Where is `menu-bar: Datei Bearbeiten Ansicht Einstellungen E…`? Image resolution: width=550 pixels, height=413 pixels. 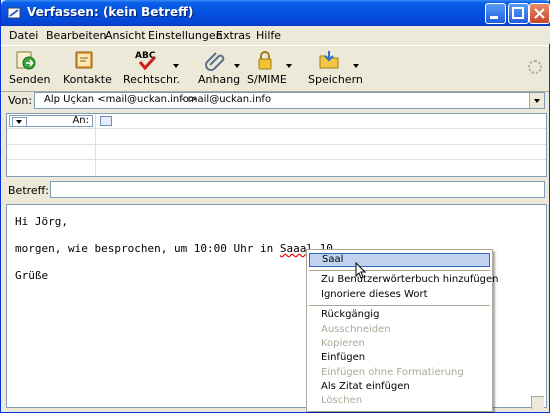
menu-bar: Datei Bearbeiten Ansicht Einstellungen E… is located at coordinates (275, 35).